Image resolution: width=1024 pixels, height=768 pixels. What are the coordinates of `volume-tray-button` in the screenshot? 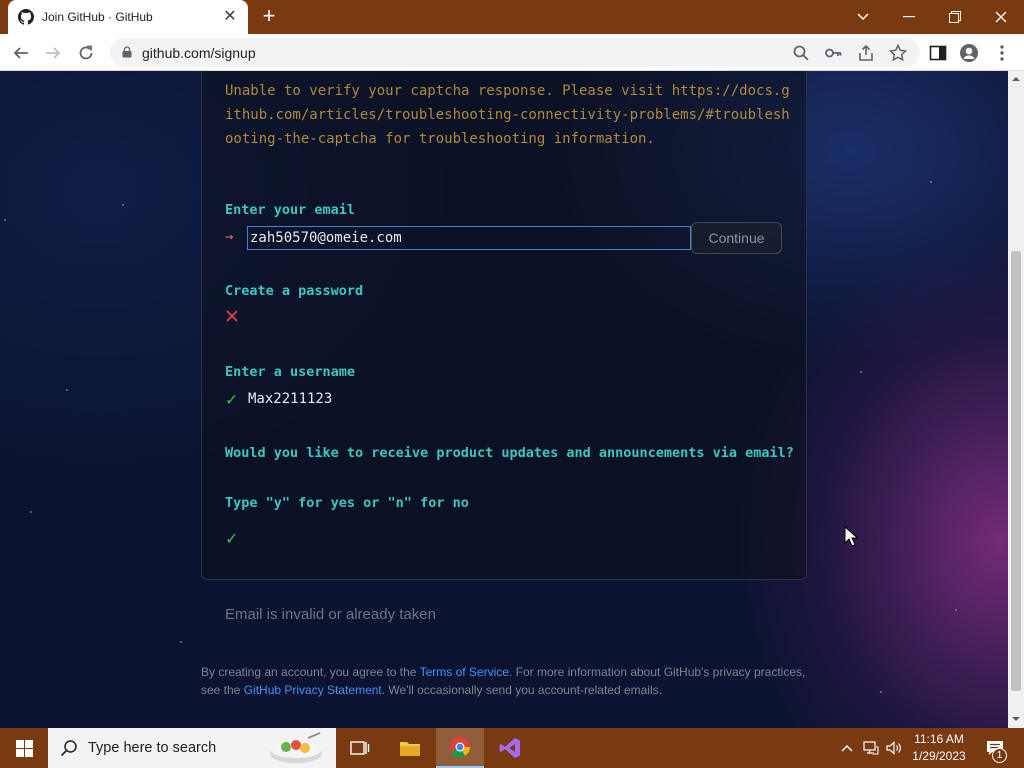 It's located at (894, 748).